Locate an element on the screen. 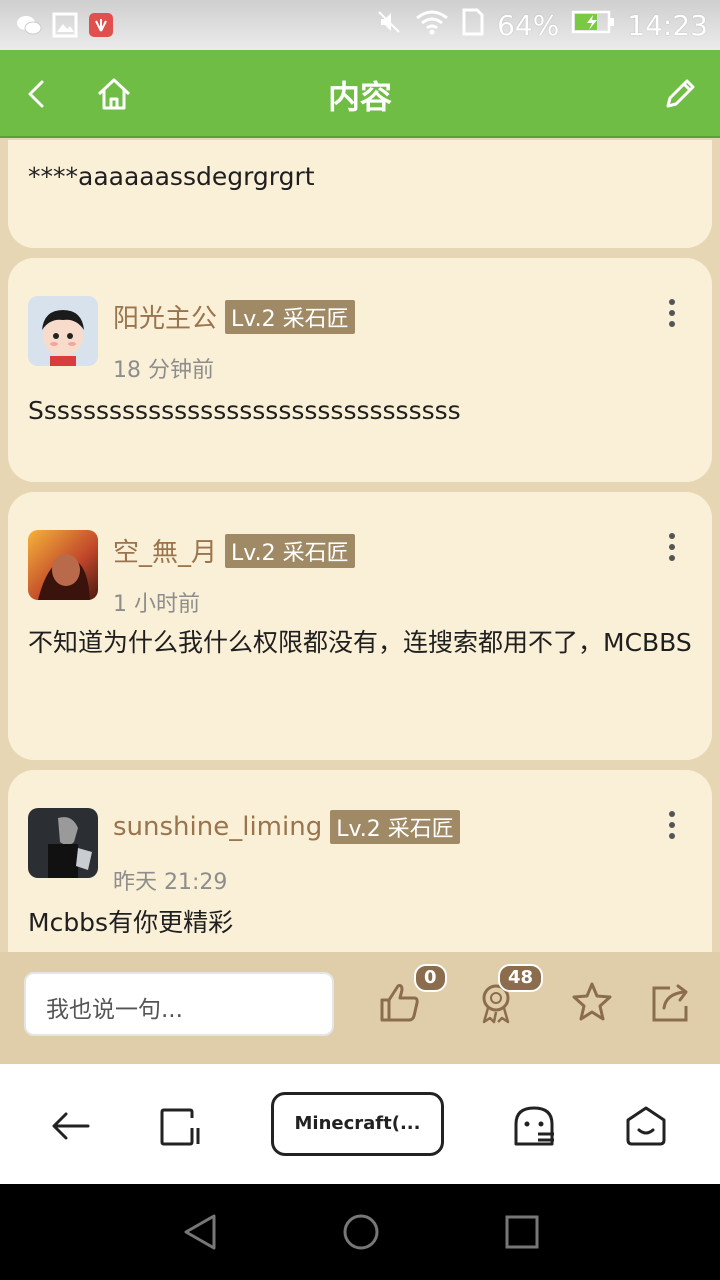 This screenshot has width=720, height=1280. username: 阳光主公 Lv.2 采石匠 is located at coordinates (234, 316).